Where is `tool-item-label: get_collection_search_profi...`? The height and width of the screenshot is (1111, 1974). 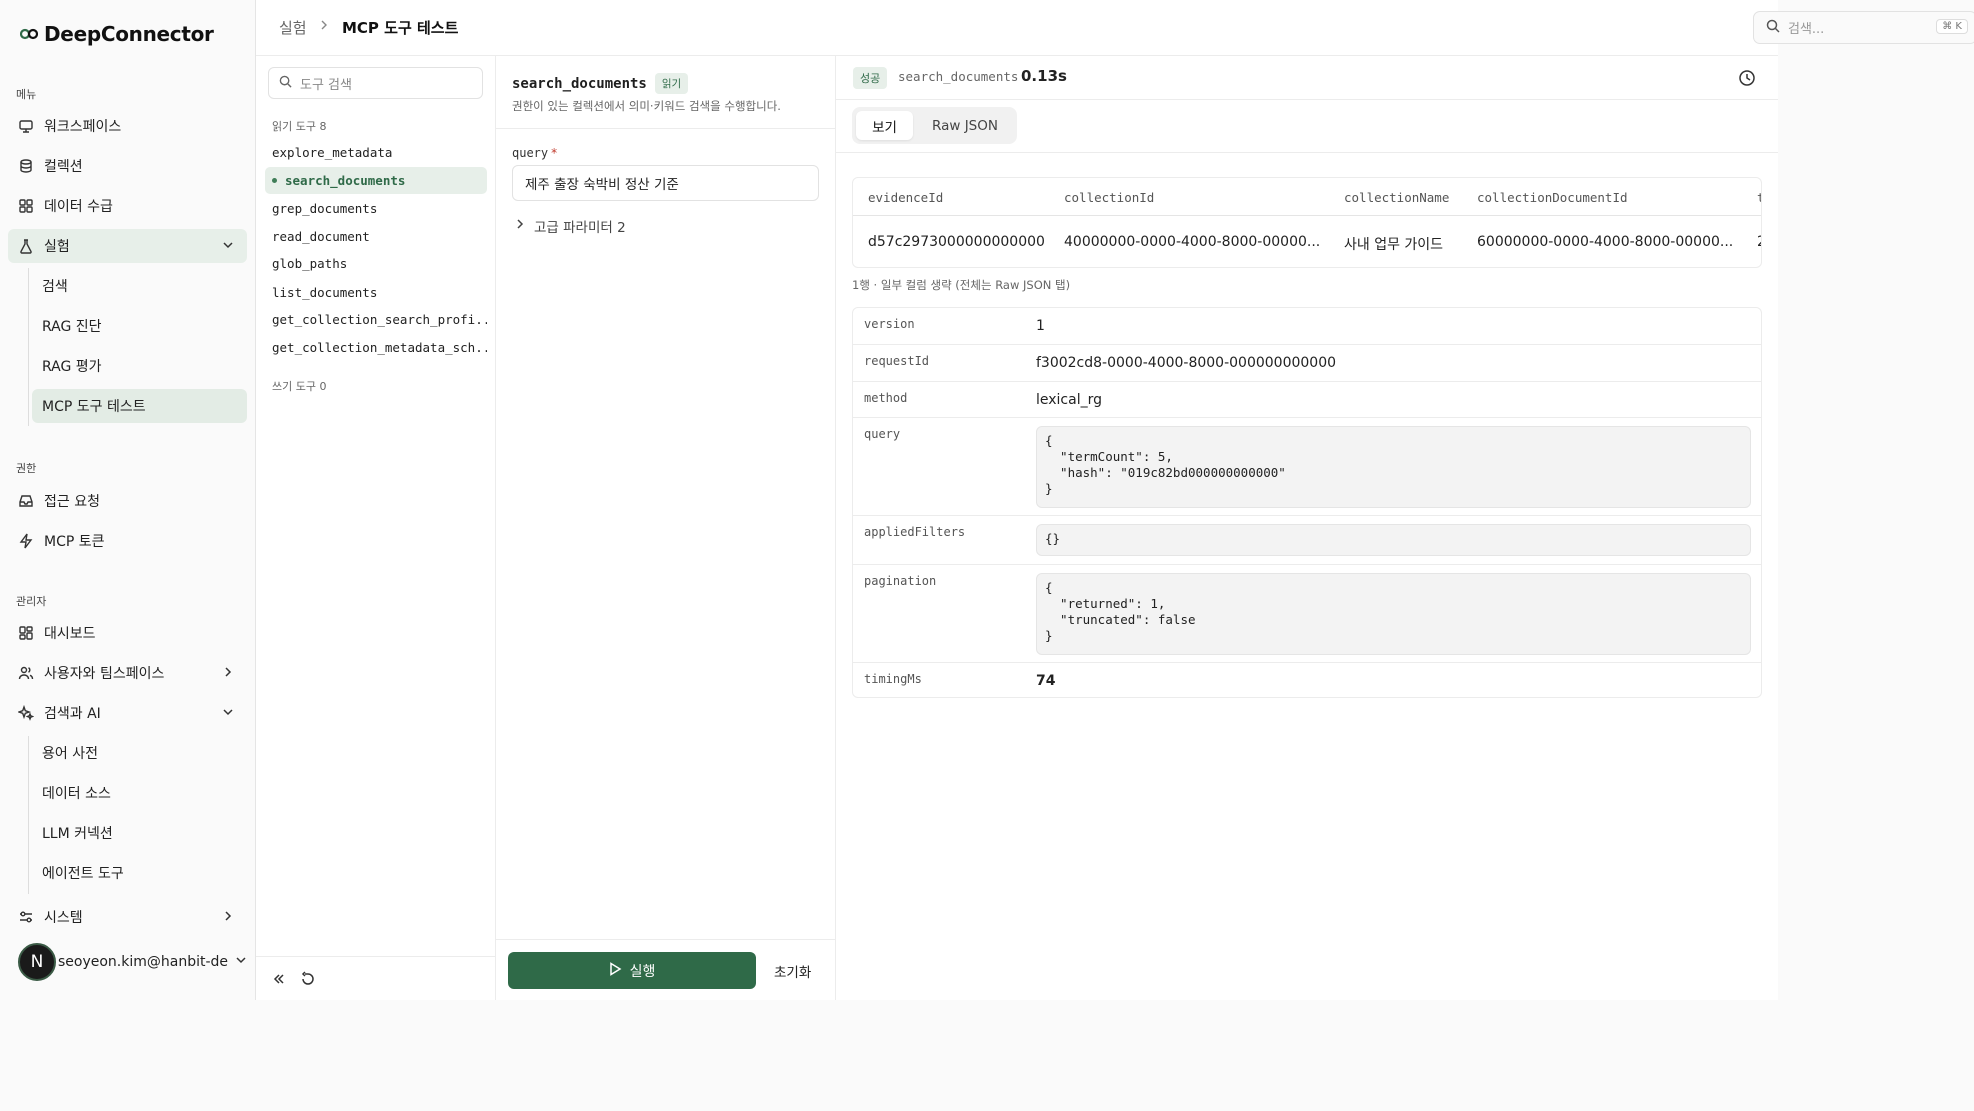
tool-item-label: get_collection_search_profi... is located at coordinates (379, 319).